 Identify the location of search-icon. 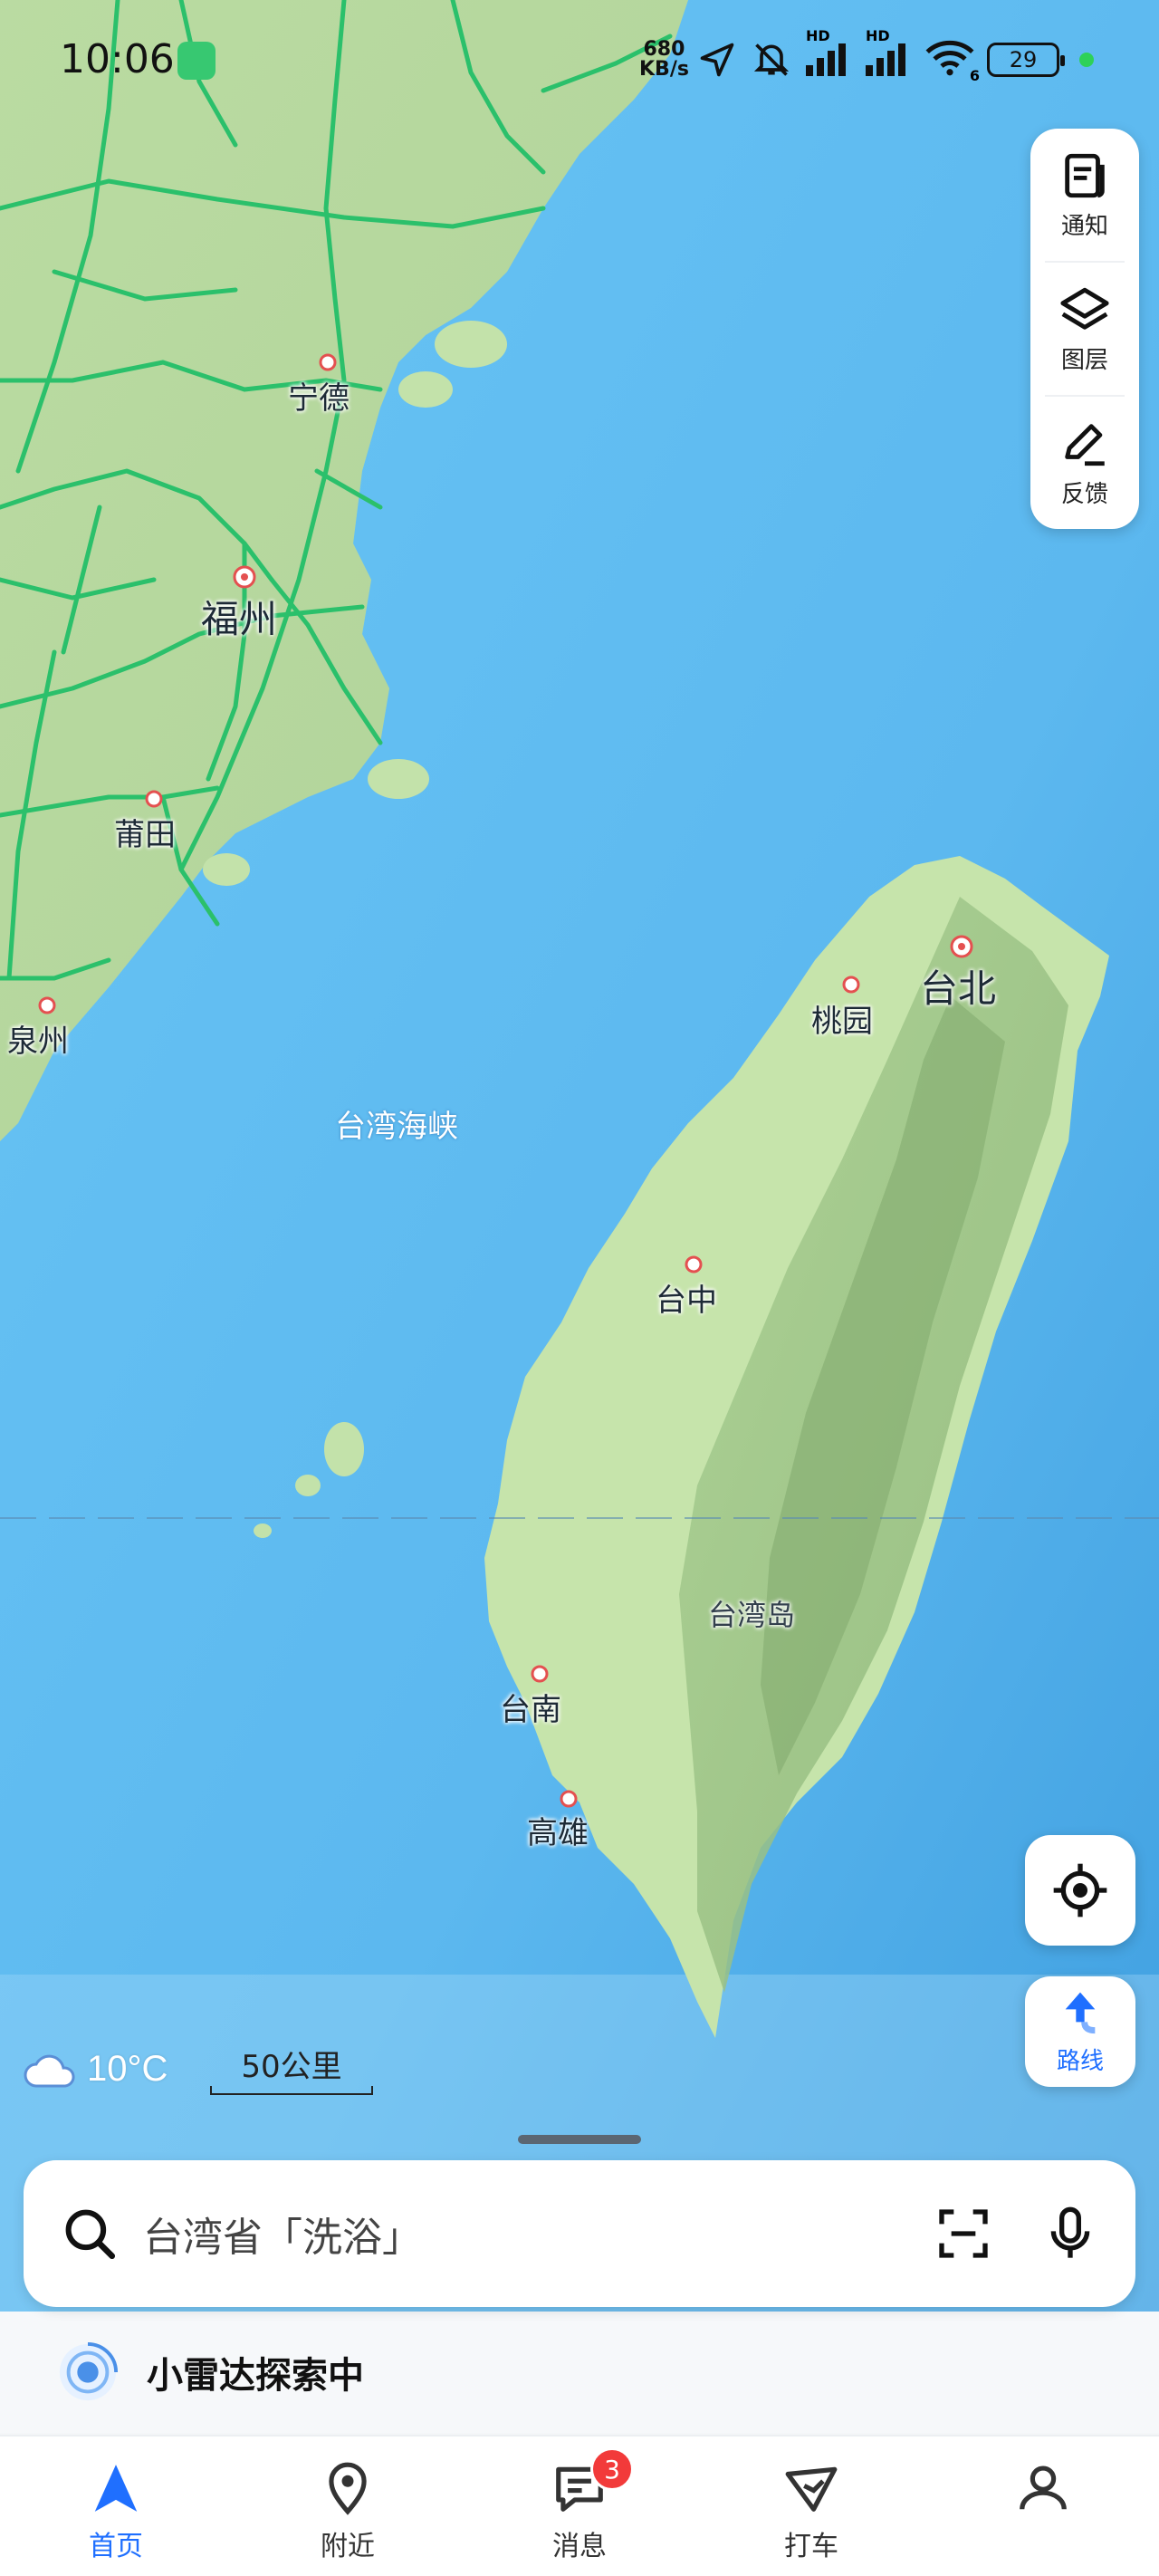
(90, 2234).